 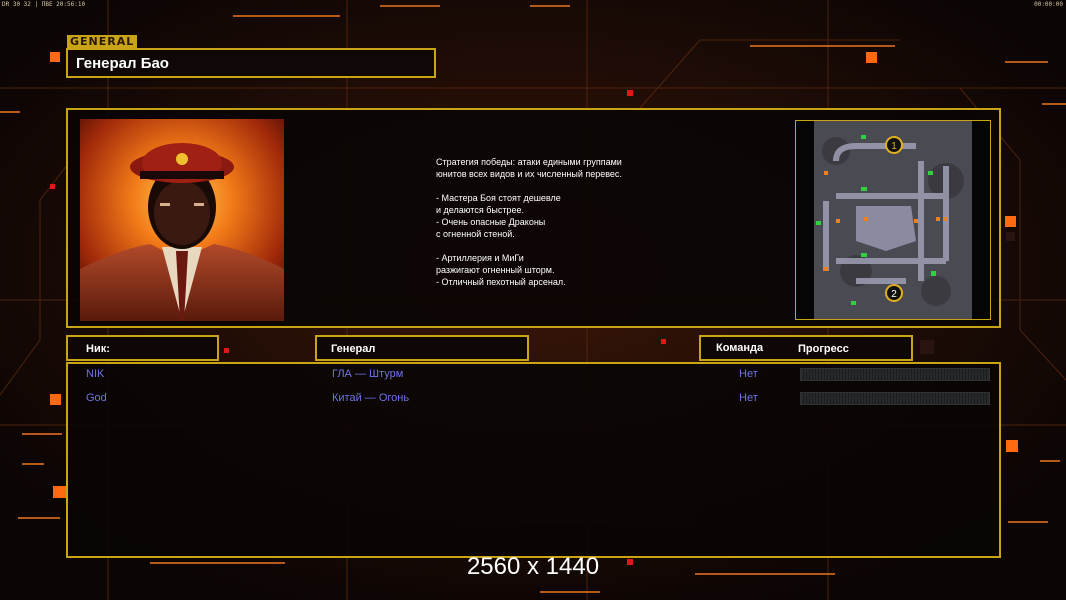 I want to click on start-position-2: 2, so click(x=894, y=294).